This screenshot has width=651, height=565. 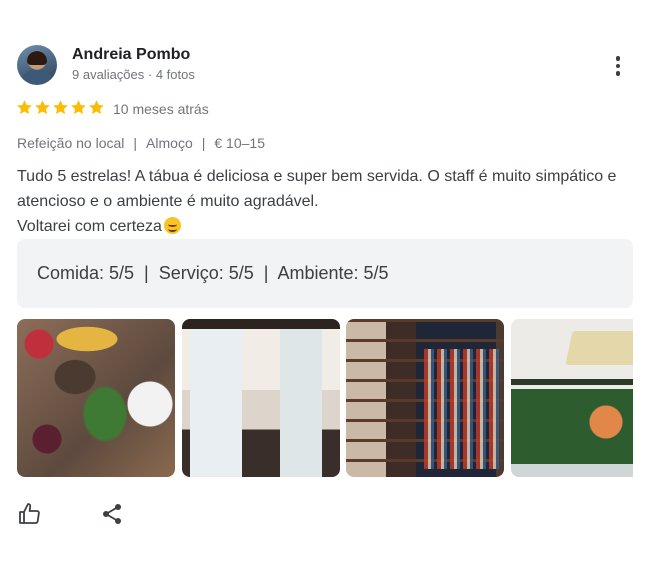 I want to click on review-text-line: Voltarei com certeza, so click(x=89, y=226).